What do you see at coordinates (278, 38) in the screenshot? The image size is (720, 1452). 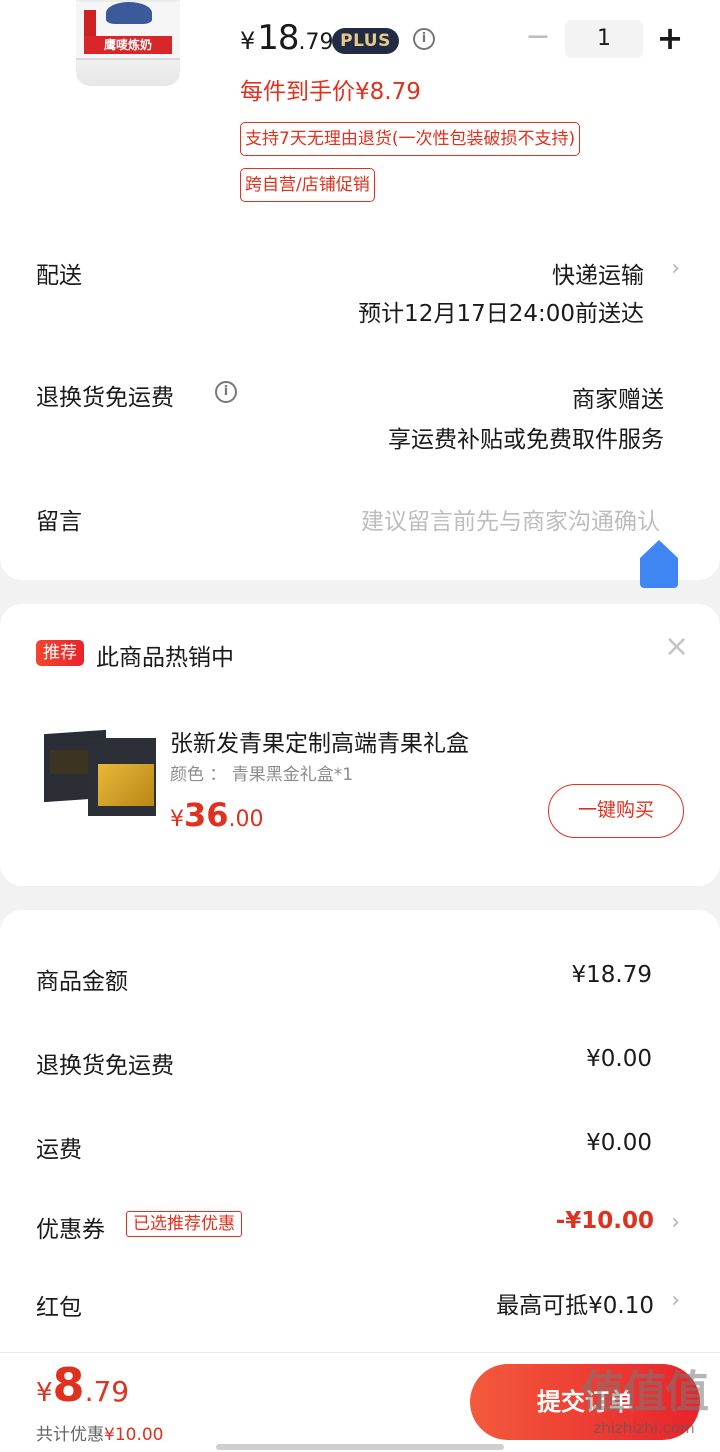 I see `product-price-integer: 18` at bounding box center [278, 38].